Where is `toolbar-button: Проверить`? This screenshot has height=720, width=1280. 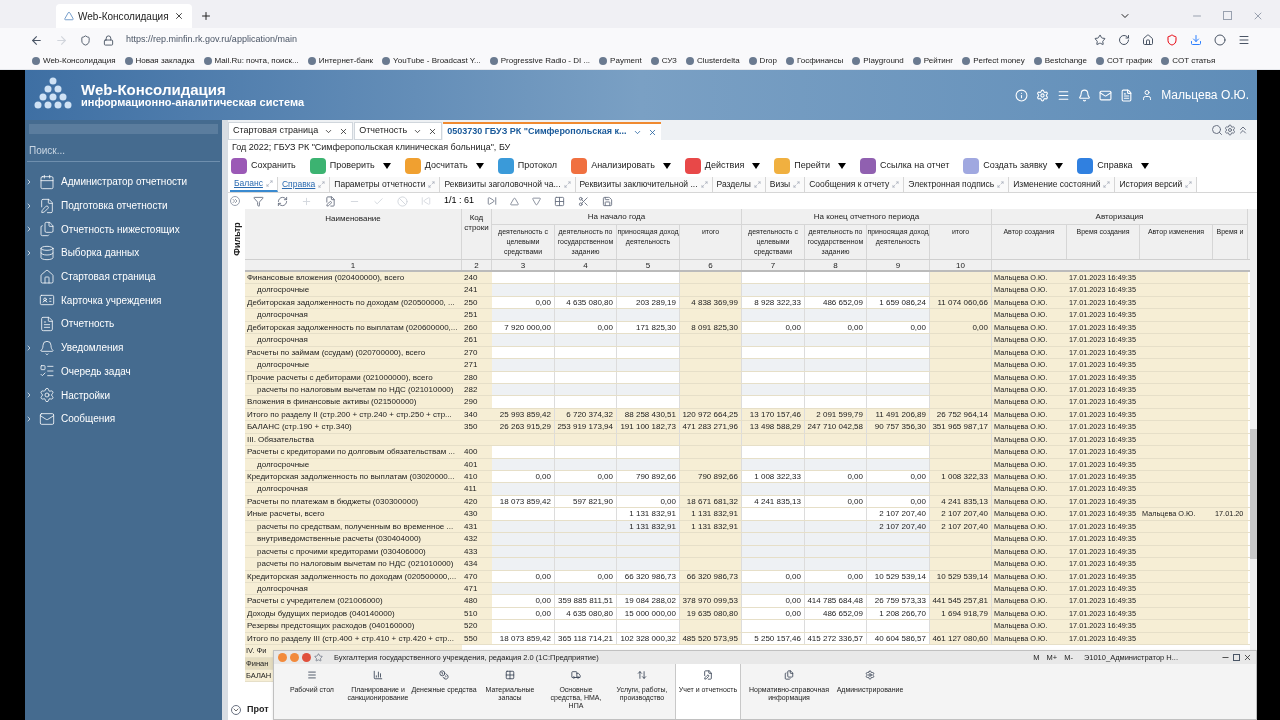
toolbar-button: Проверить is located at coordinates (352, 166).